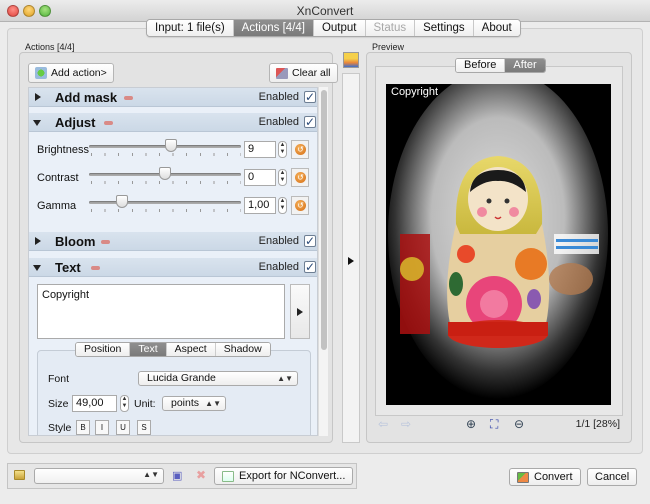 The width and height of the screenshot is (650, 504). I want to click on action-title: Adjust, so click(75, 122).